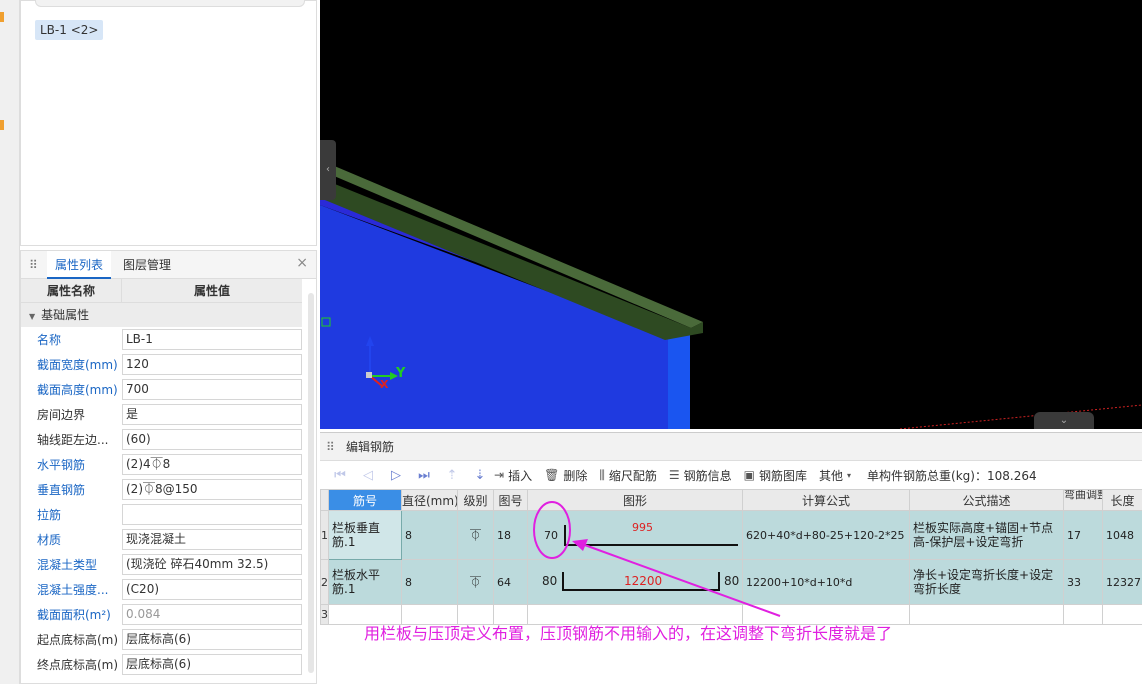  I want to click on tree-search-bar, so click(170, 3).